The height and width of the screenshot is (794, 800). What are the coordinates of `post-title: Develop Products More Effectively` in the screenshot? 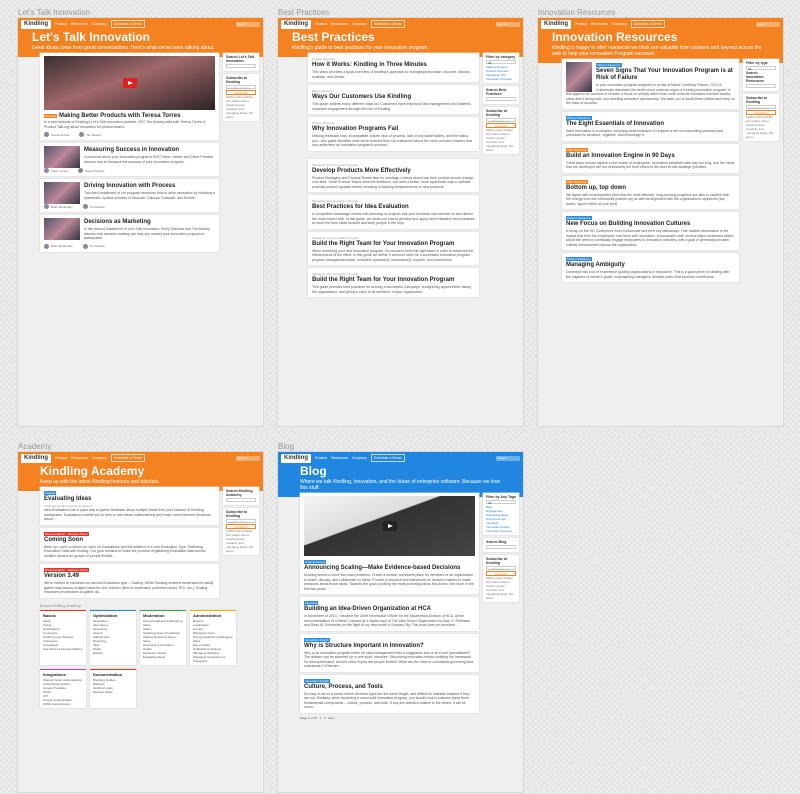 It's located at (393, 171).